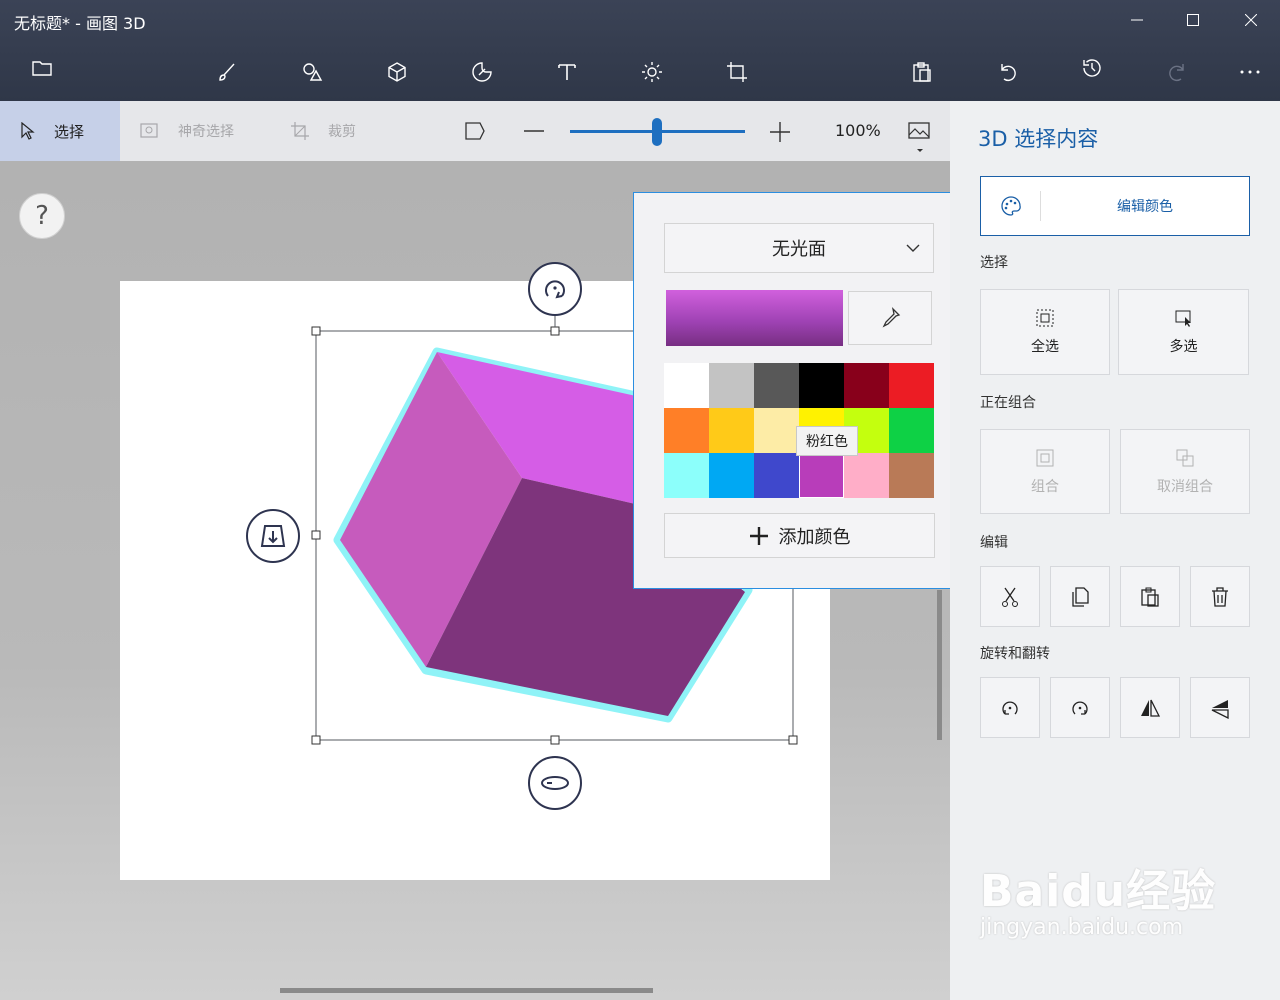 The image size is (1280, 1000). I want to click on delete-button, so click(1220, 596).